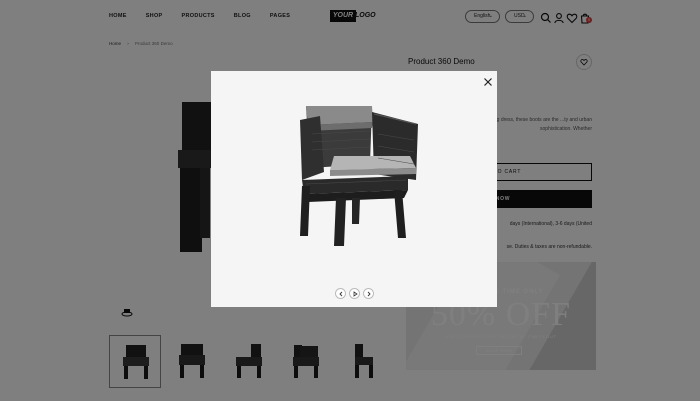 This screenshot has width=700, height=401. Describe the element at coordinates (488, 81) in the screenshot. I see `close-icon` at that location.